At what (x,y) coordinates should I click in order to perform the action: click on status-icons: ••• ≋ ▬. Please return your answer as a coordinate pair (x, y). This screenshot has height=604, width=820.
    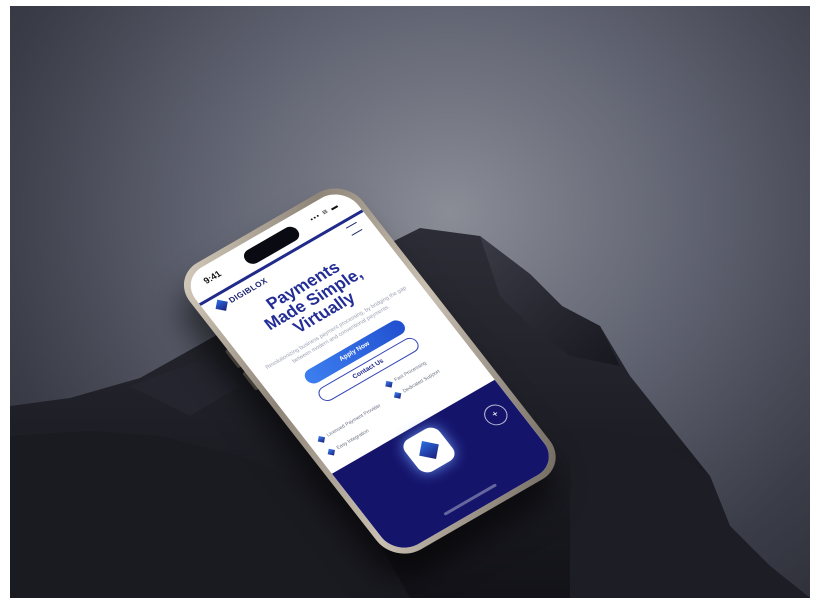
    Looking at the image, I should click on (325, 213).